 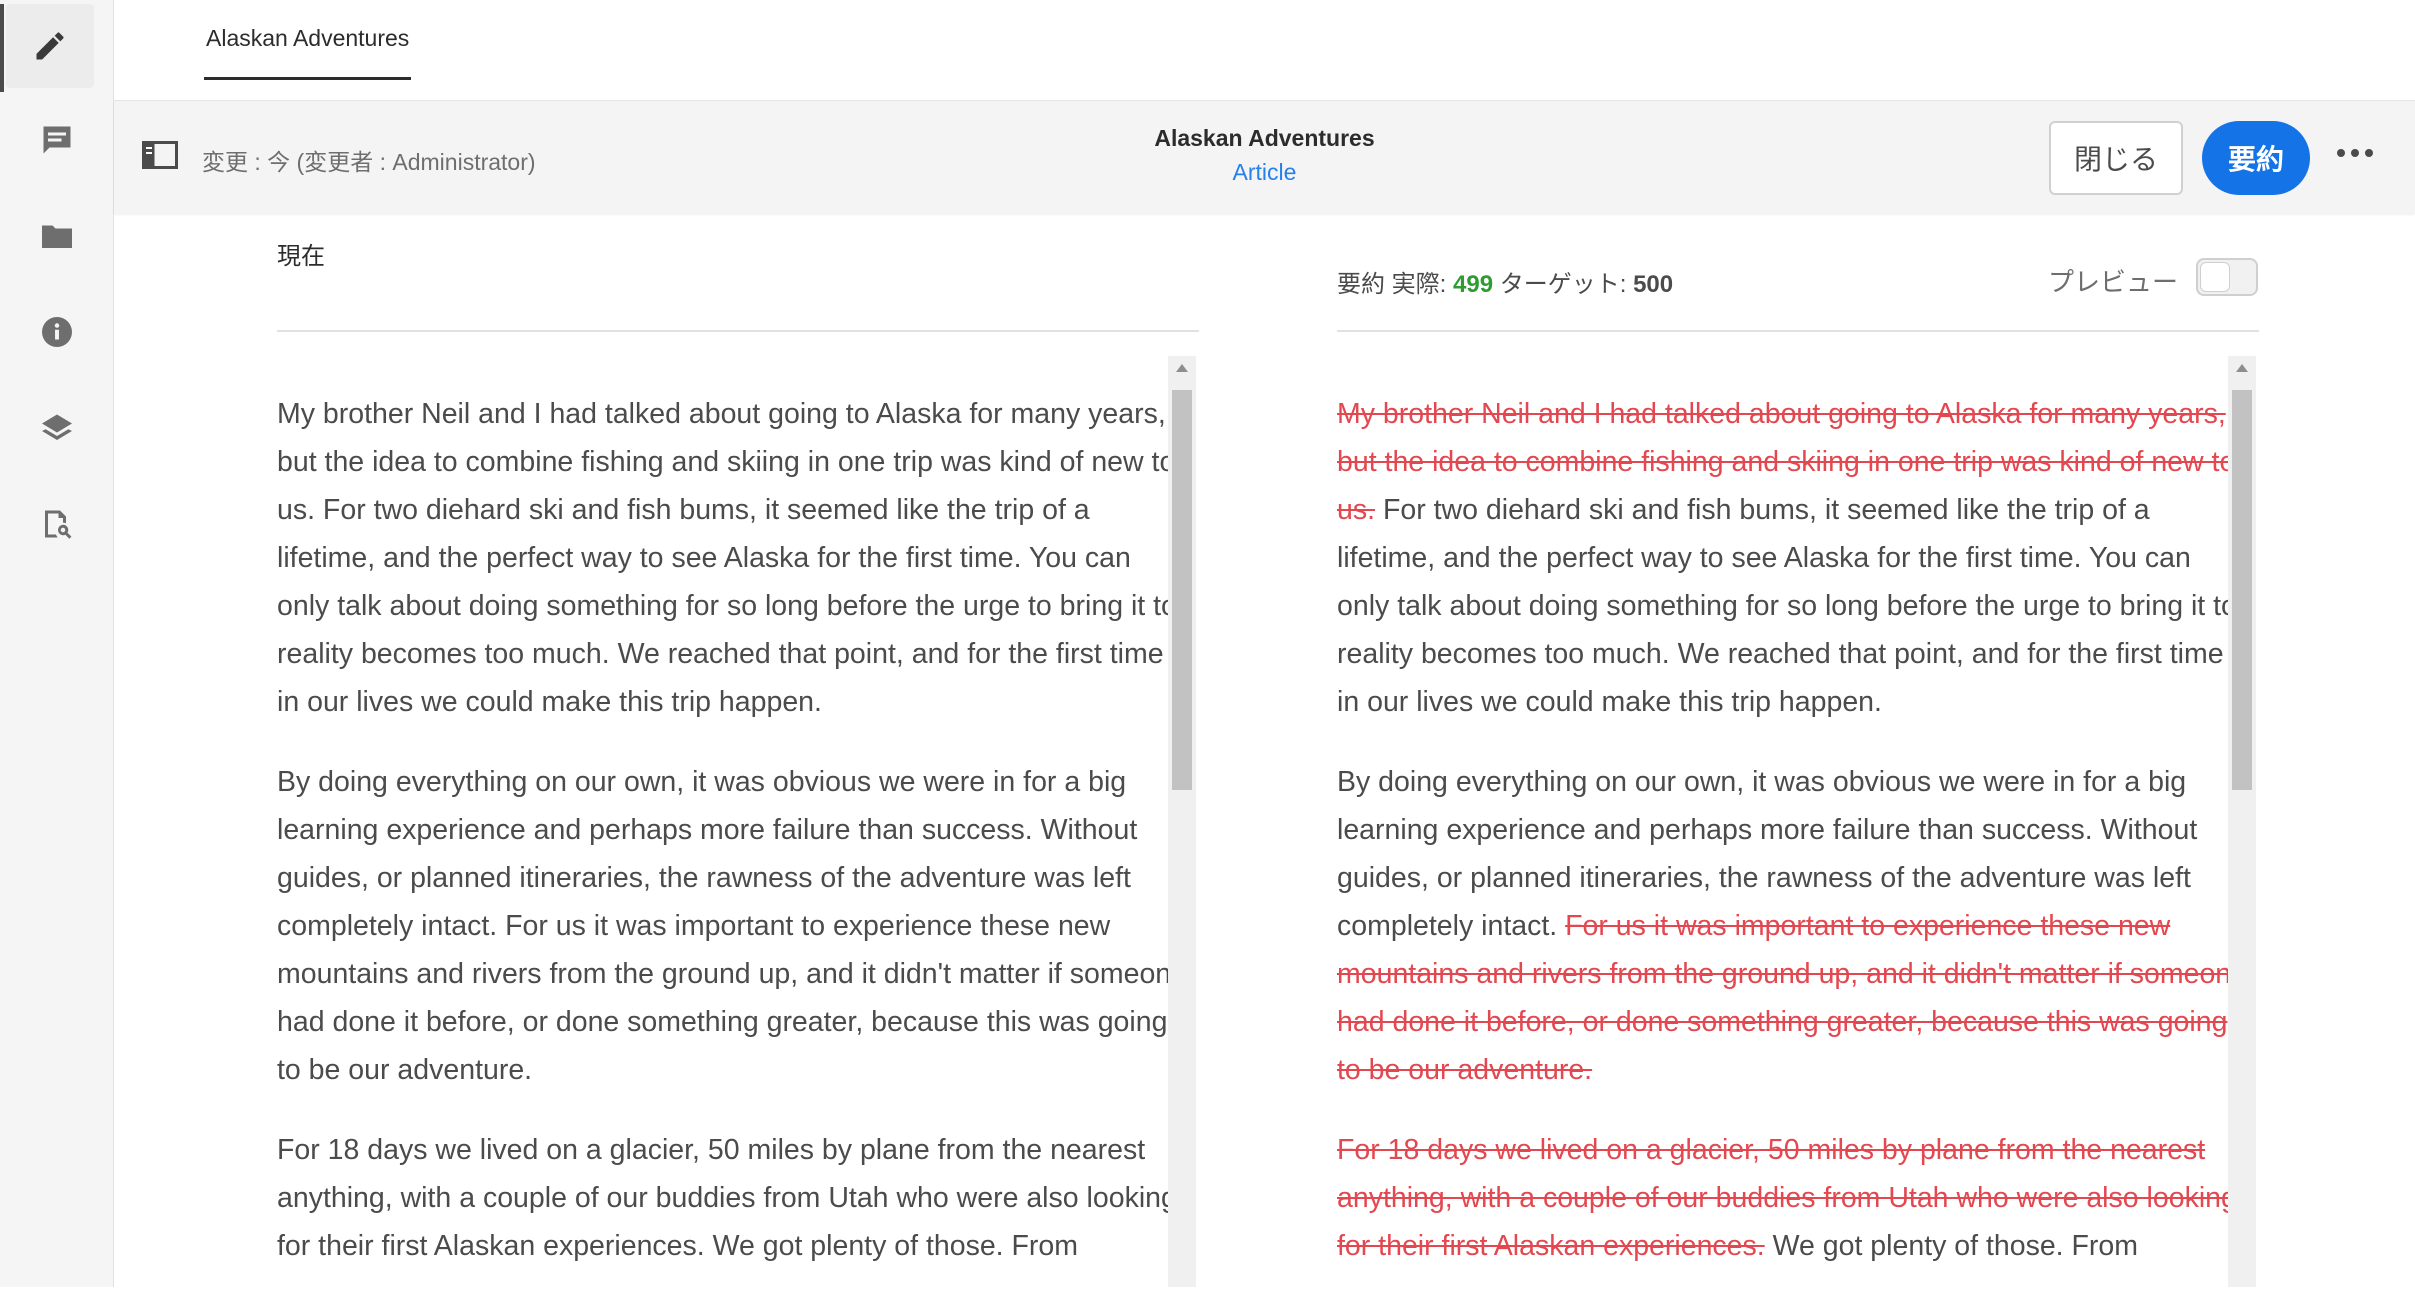 What do you see at coordinates (1951, 1246) in the screenshot?
I see `kept-text: We got plenty of those. From` at bounding box center [1951, 1246].